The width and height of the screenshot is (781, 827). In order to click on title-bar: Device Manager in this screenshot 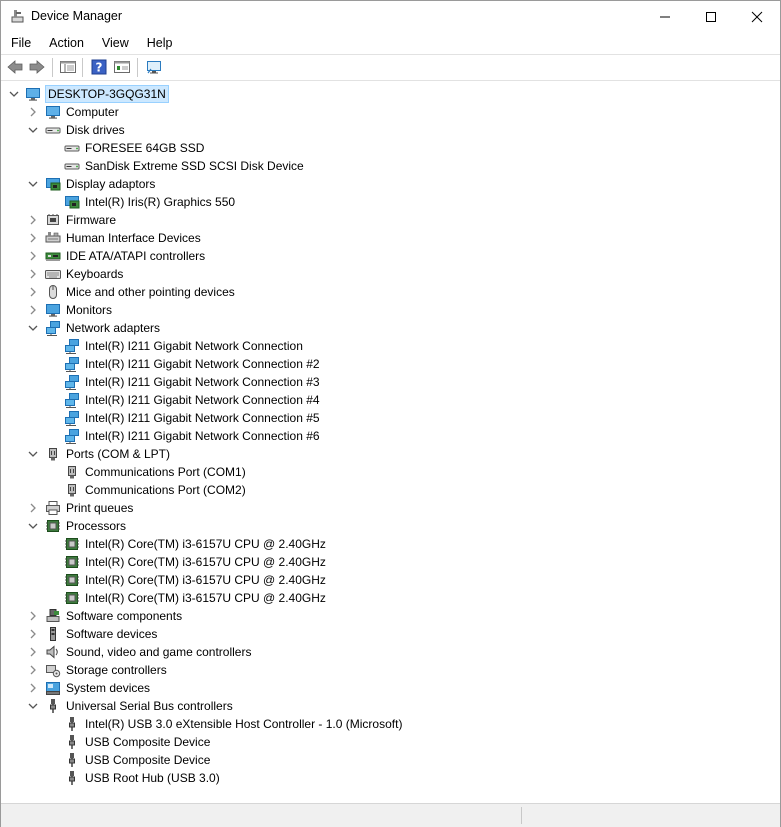, I will do `click(390, 16)`.